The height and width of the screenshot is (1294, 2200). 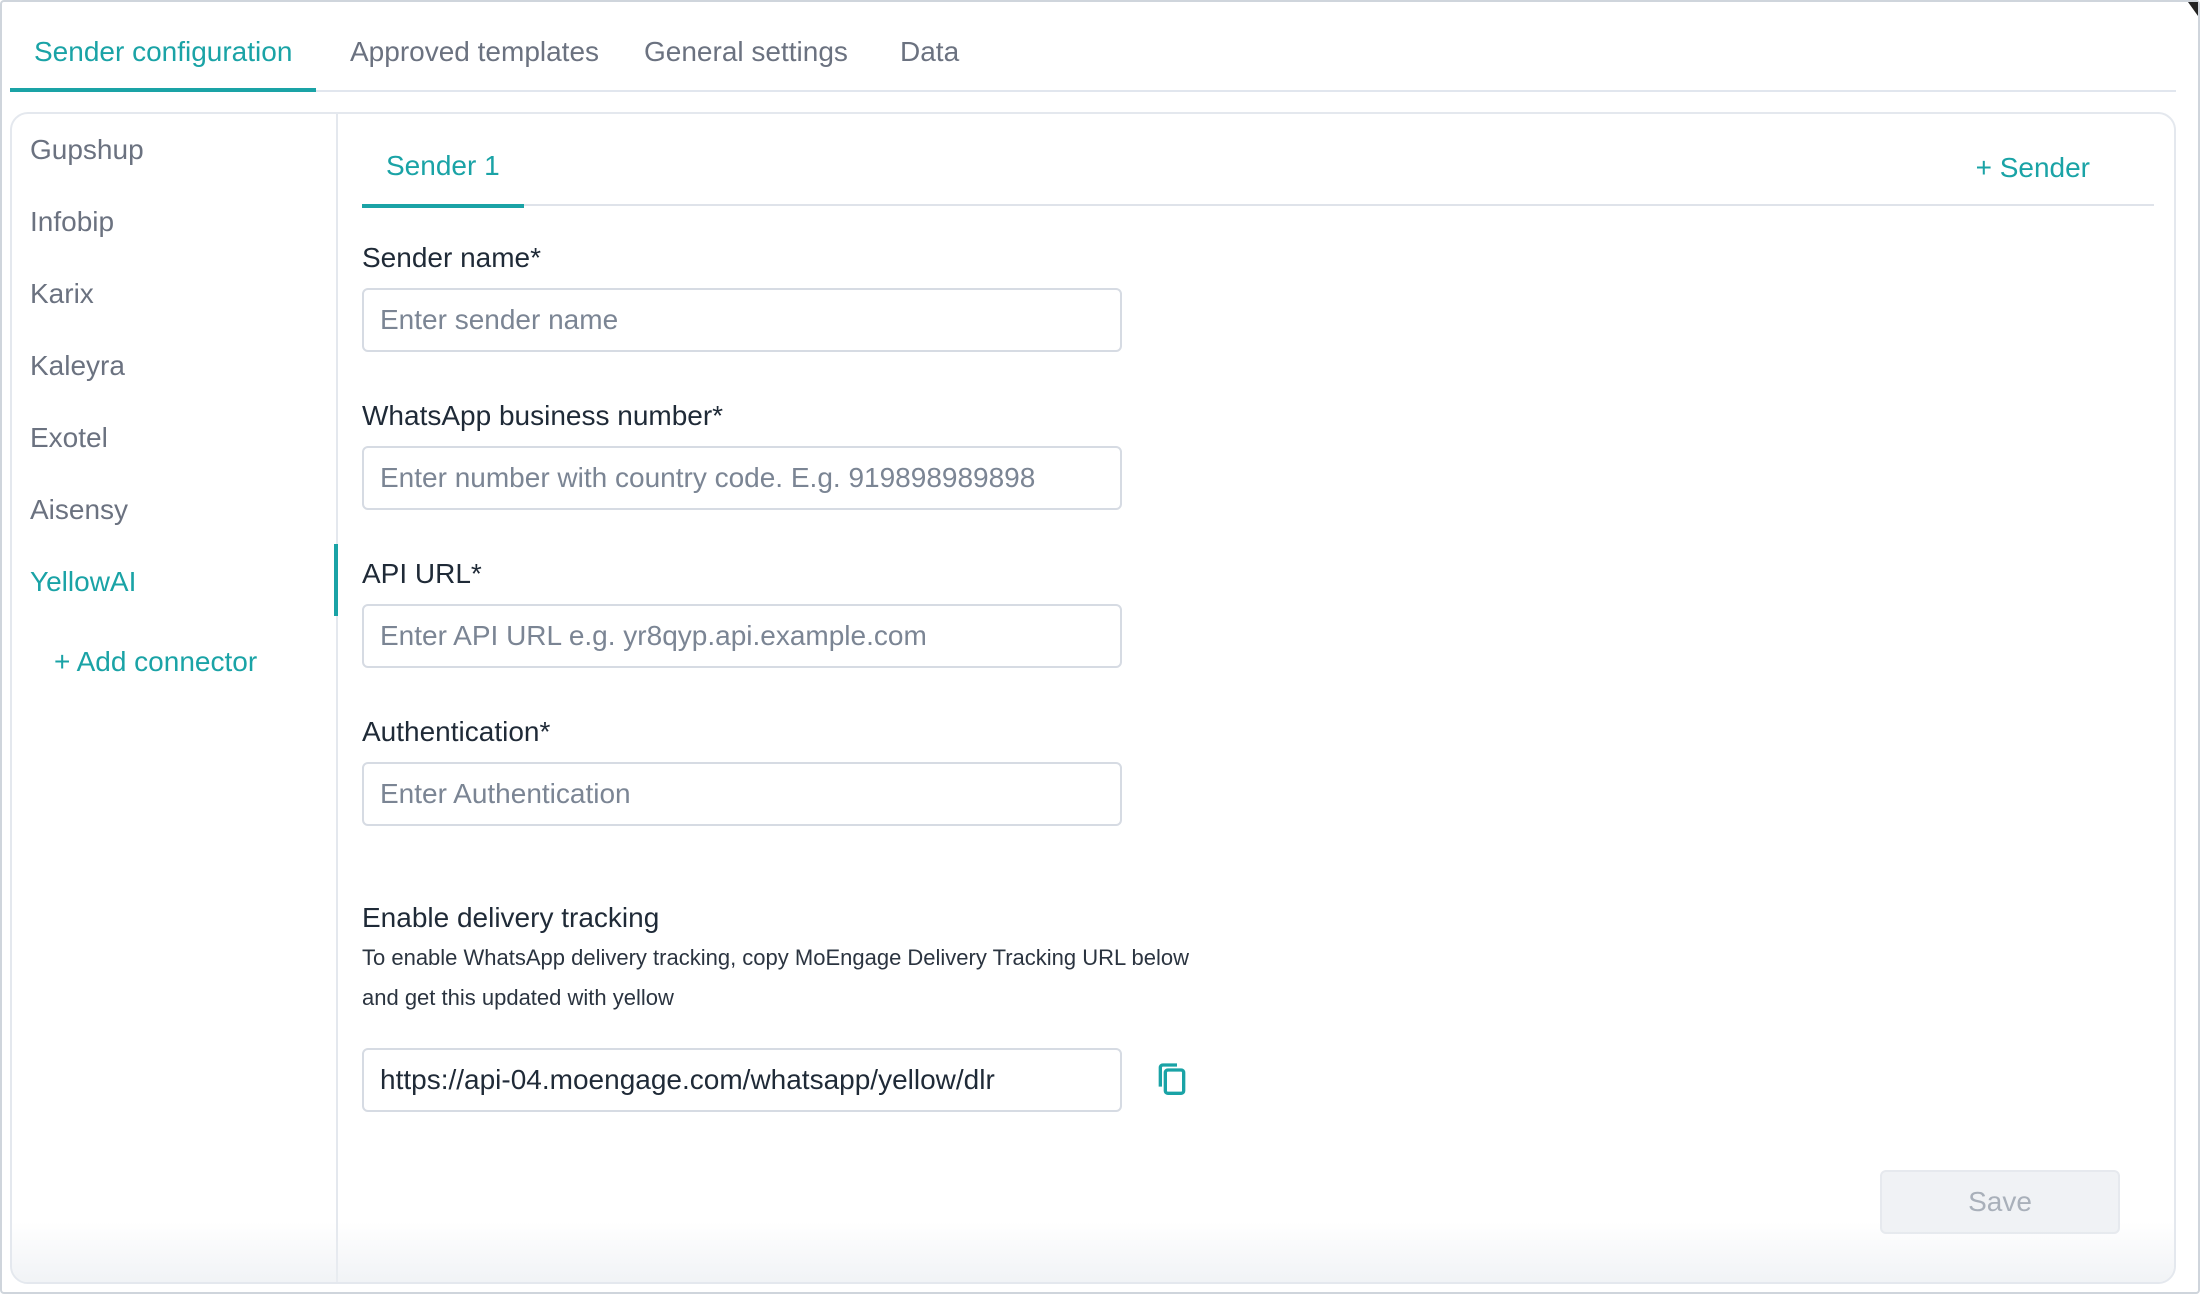 What do you see at coordinates (163, 62) in the screenshot?
I see `tab-sender-configuration: Sender configuration` at bounding box center [163, 62].